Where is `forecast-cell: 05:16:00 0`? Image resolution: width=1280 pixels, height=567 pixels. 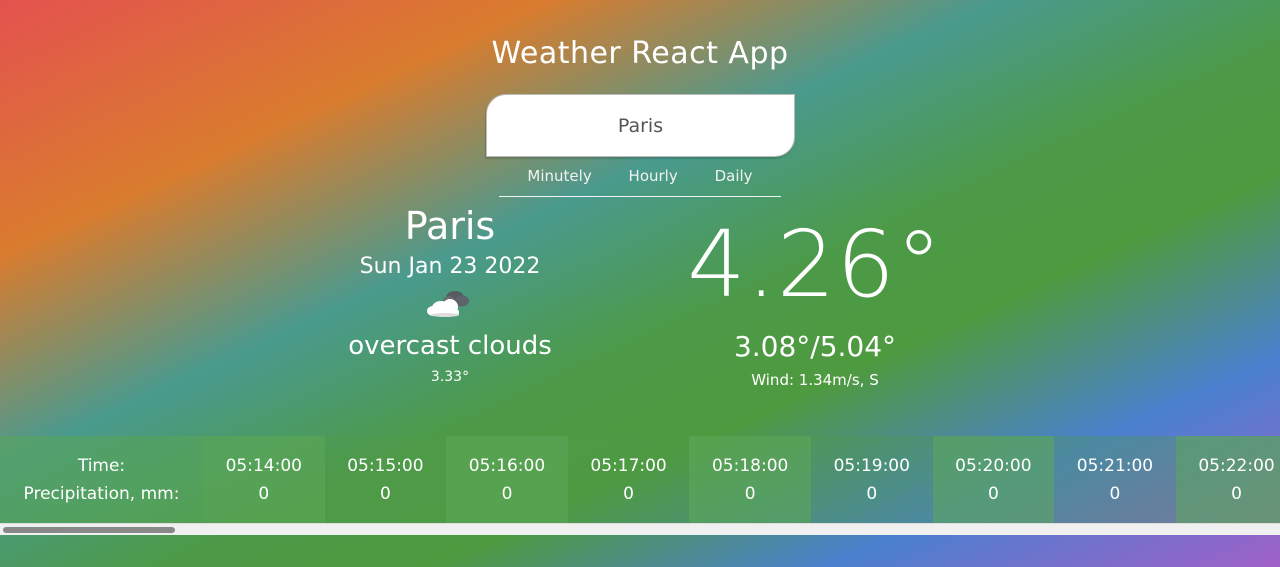 forecast-cell: 05:16:00 0 is located at coordinates (507, 479).